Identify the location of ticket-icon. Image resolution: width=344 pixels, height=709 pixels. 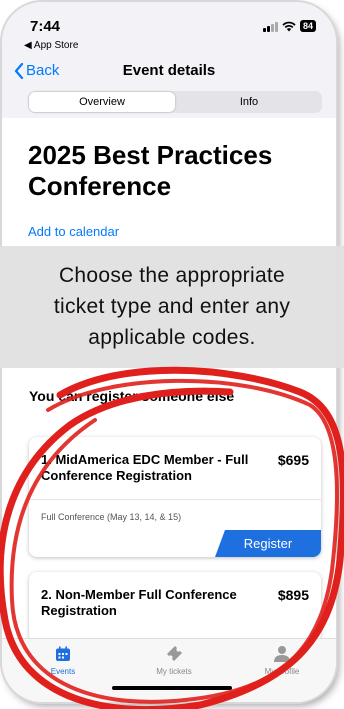
(174, 653).